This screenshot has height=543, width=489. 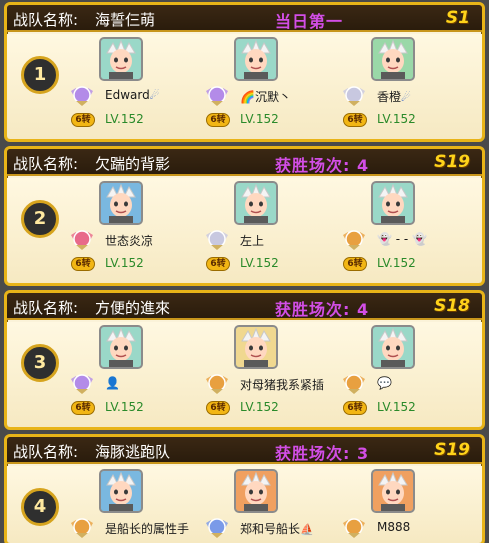 What do you see at coordinates (139, 228) in the screenshot?
I see `team-member: 世态炎凉 6转 LV.152` at bounding box center [139, 228].